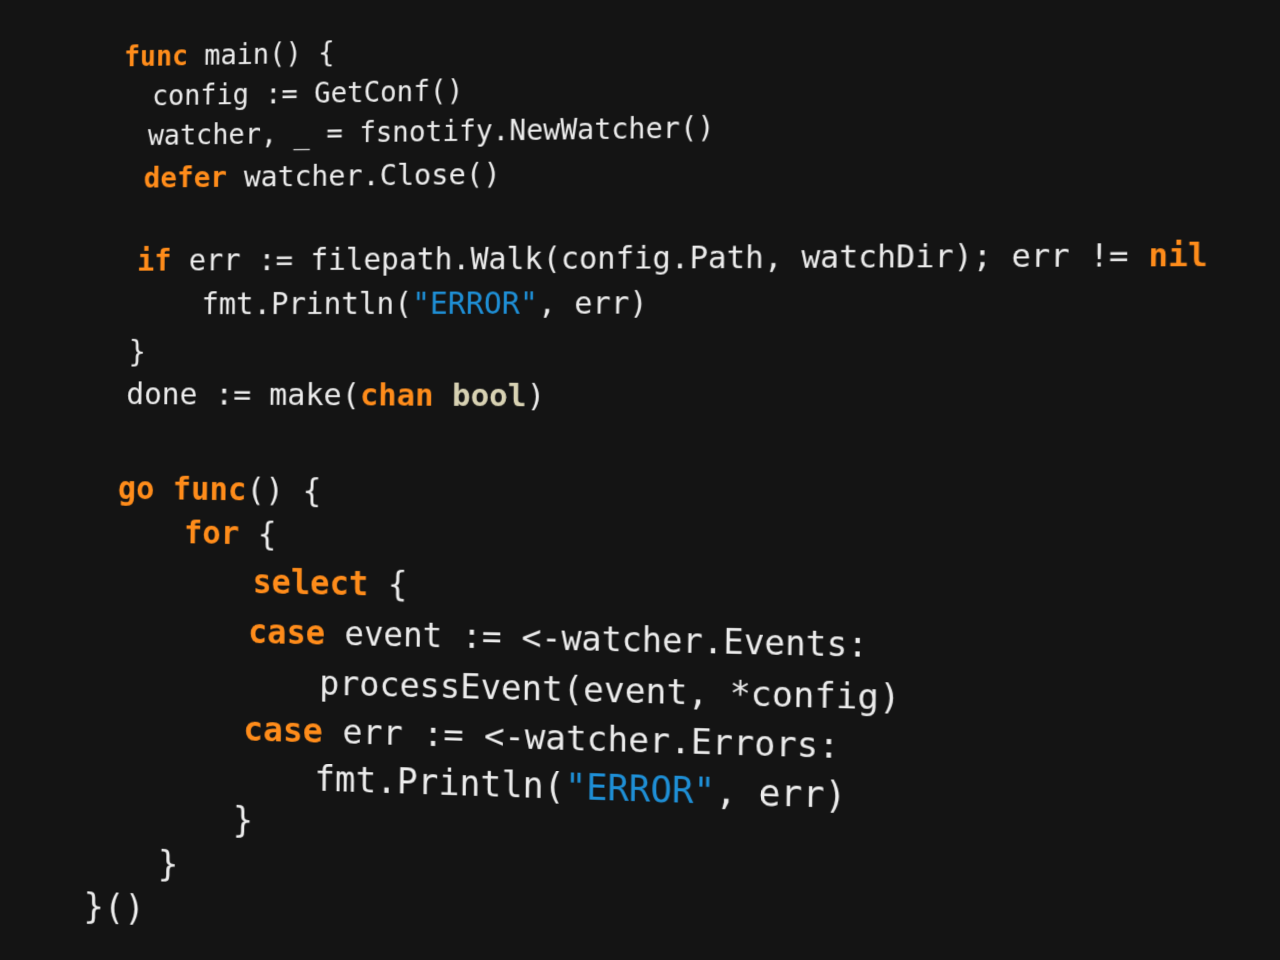 Image resolution: width=1280 pixels, height=960 pixels. I want to click on code-line-11: select {, so click(329, 583).